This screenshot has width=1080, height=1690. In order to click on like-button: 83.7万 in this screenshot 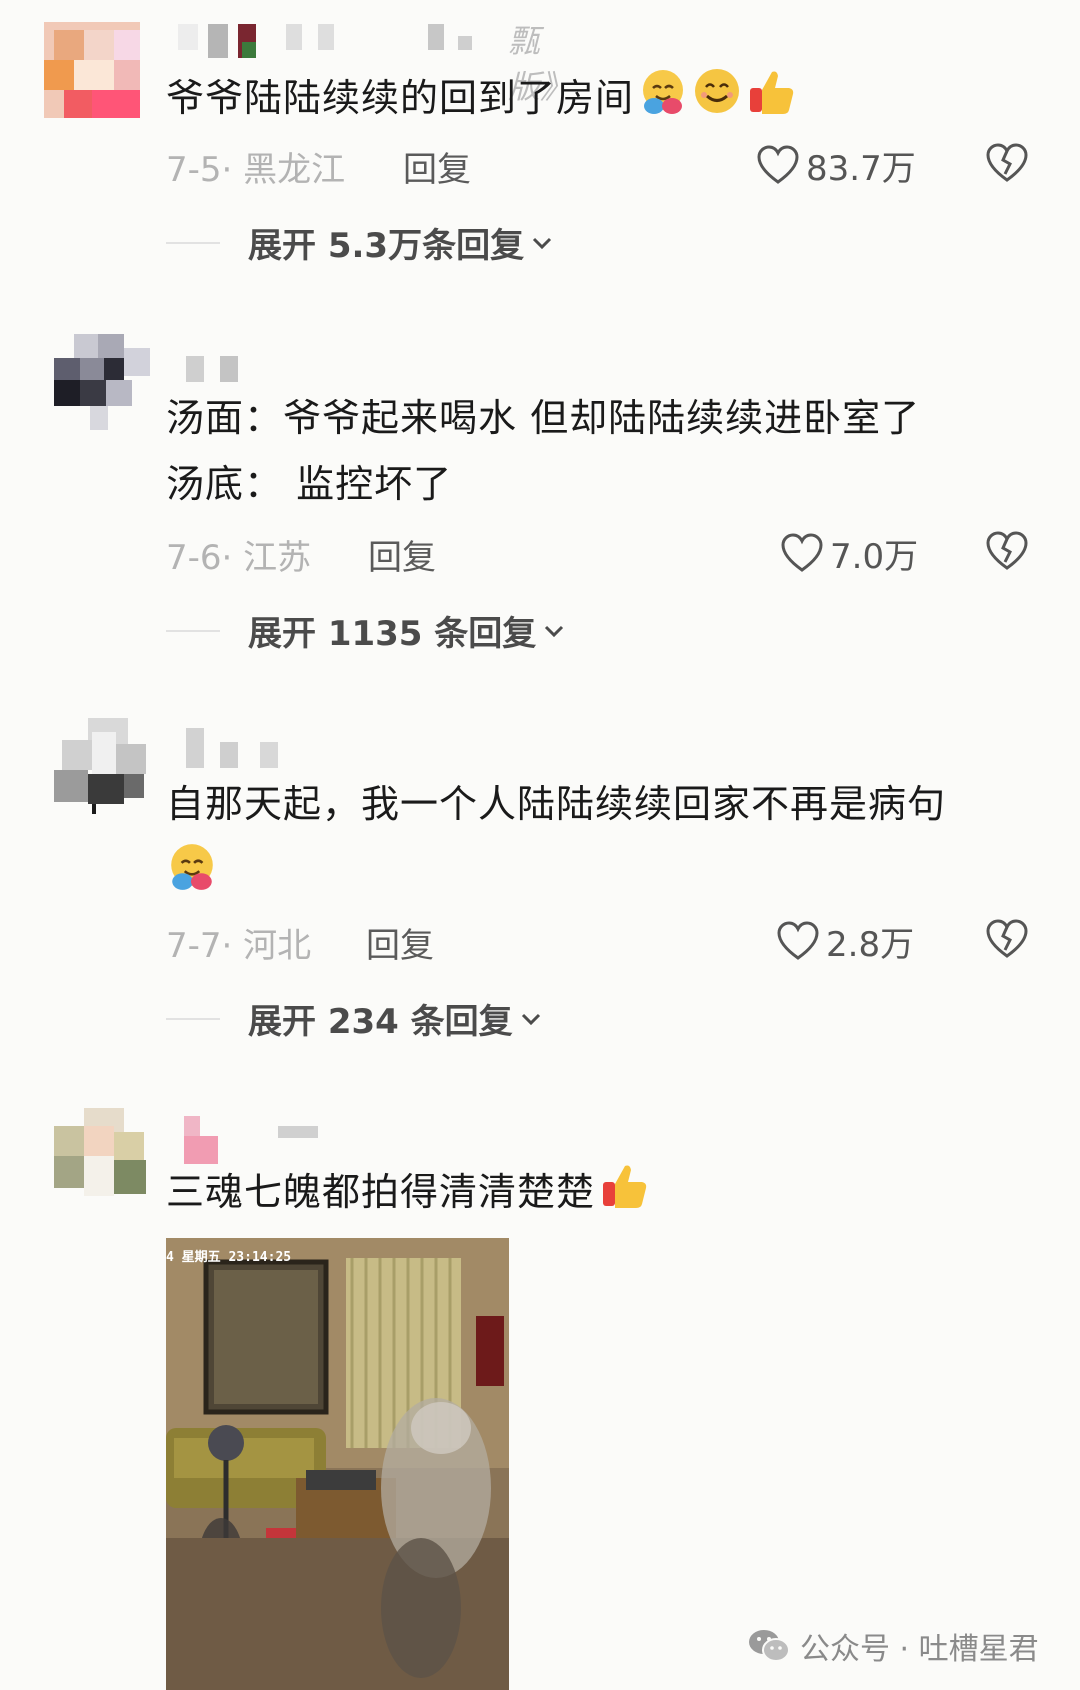, I will do `click(836, 165)`.